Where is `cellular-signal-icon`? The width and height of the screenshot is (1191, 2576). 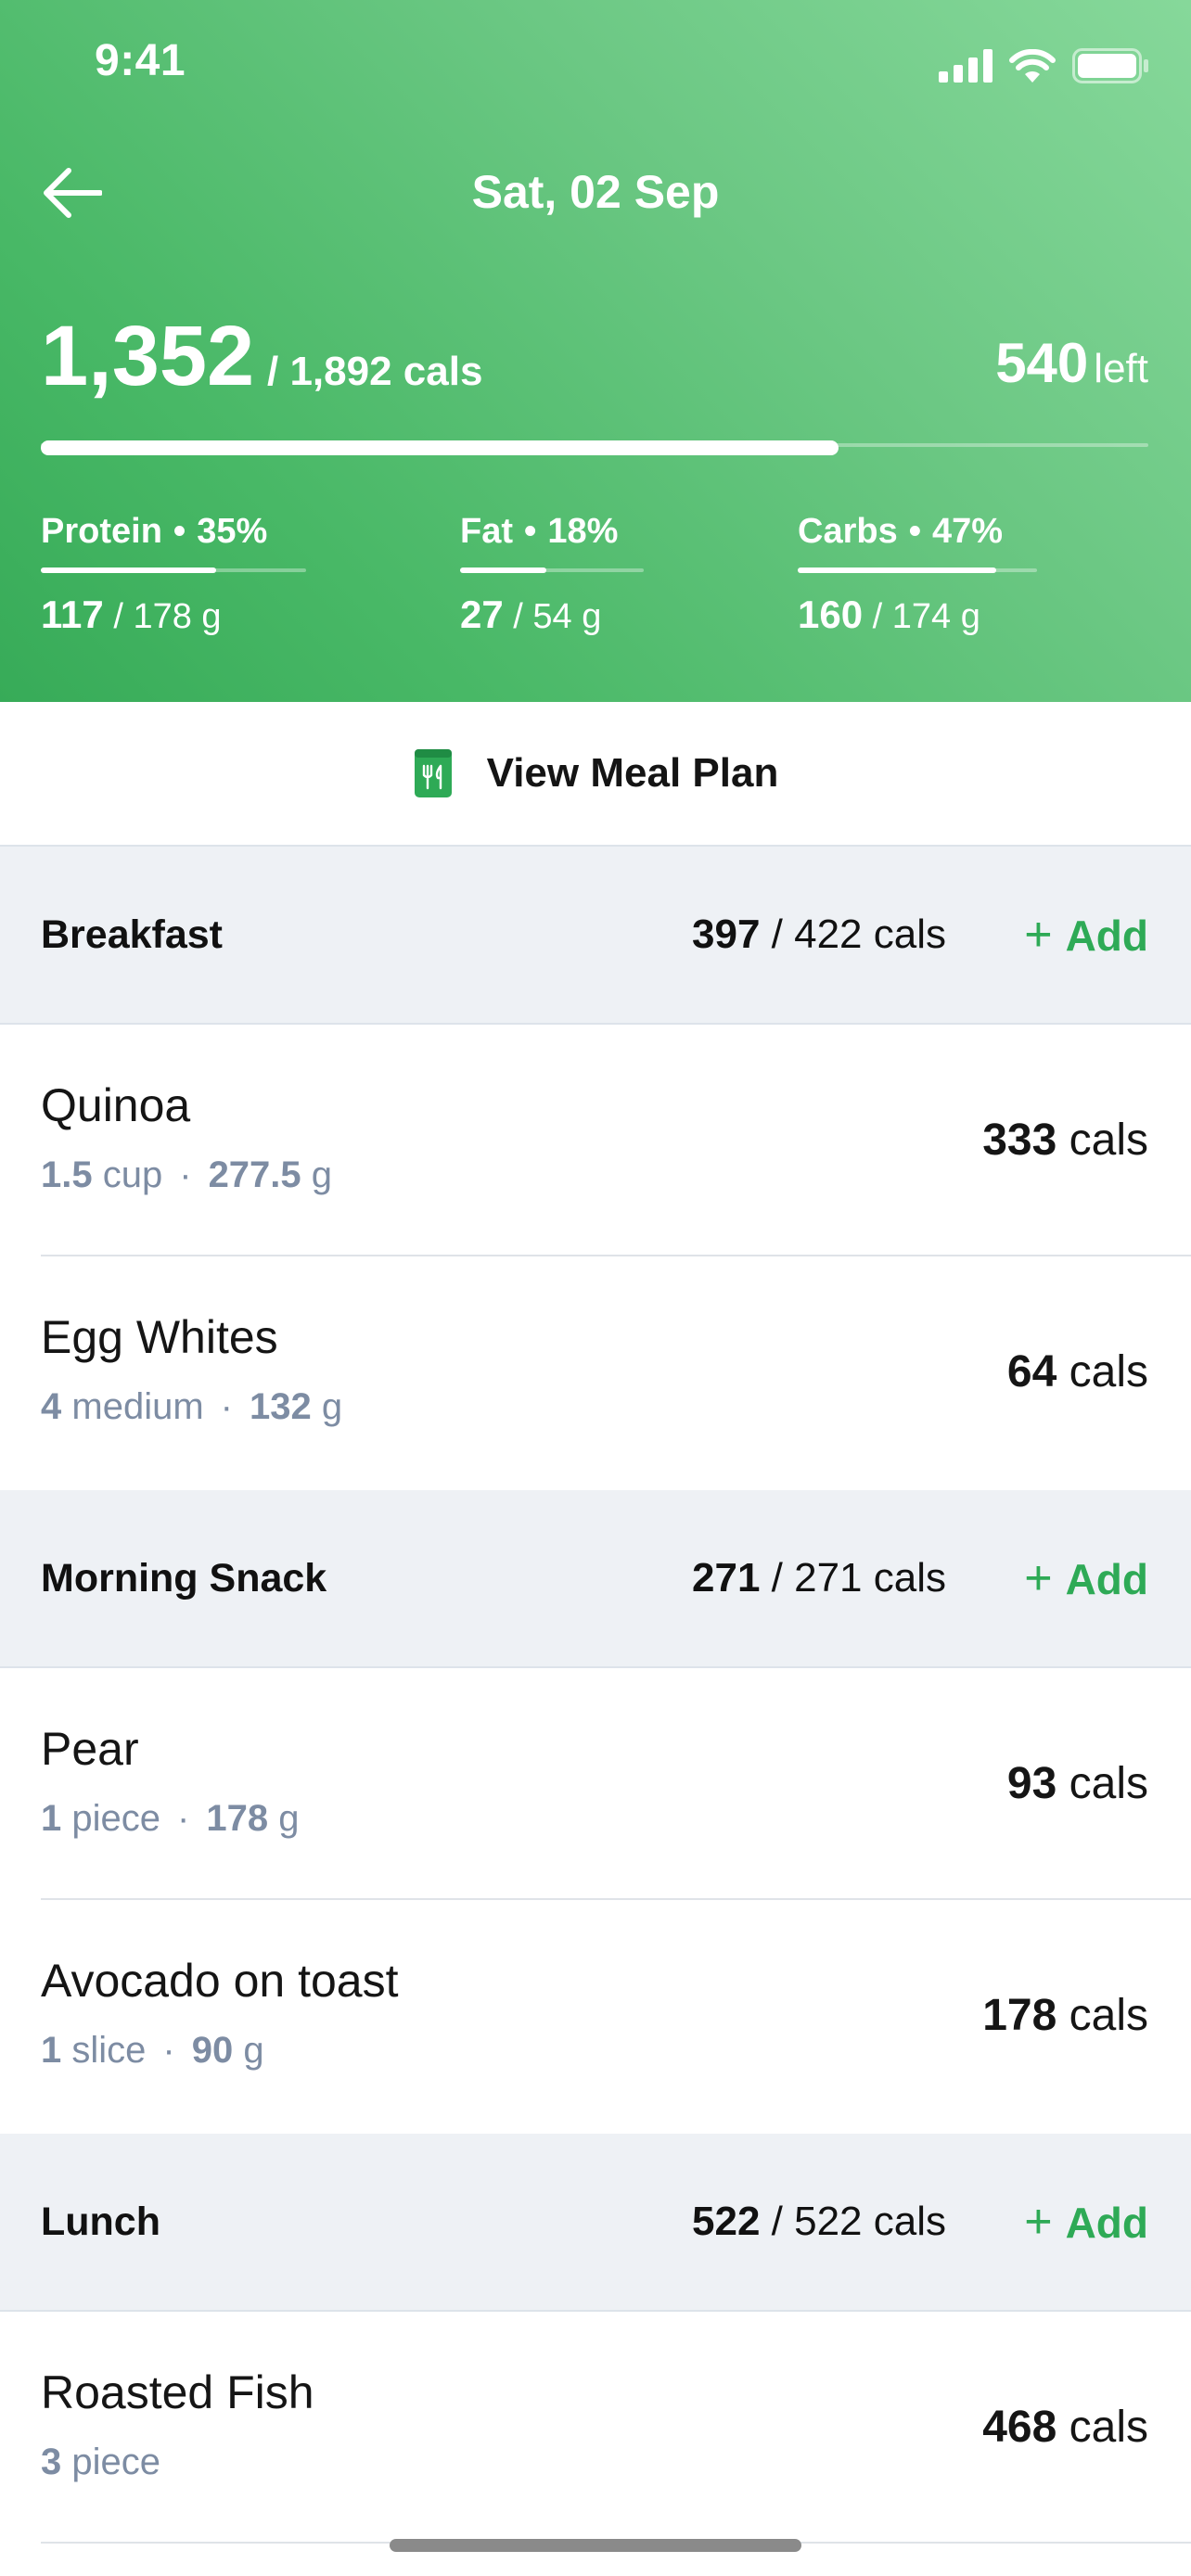
cellular-signal-icon is located at coordinates (966, 66).